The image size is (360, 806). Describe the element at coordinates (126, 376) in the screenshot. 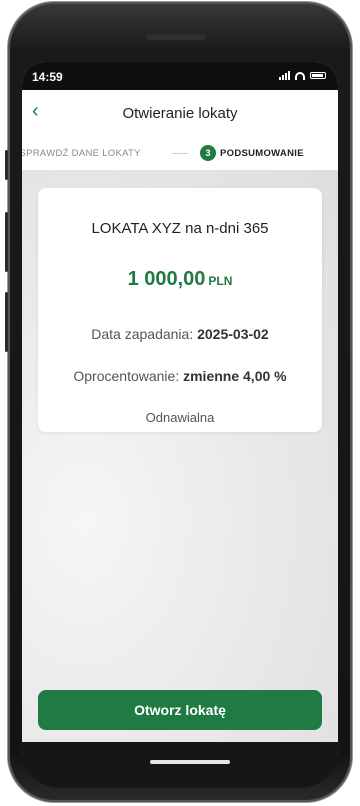

I see `interest-label: Oprocentowanie:` at that location.